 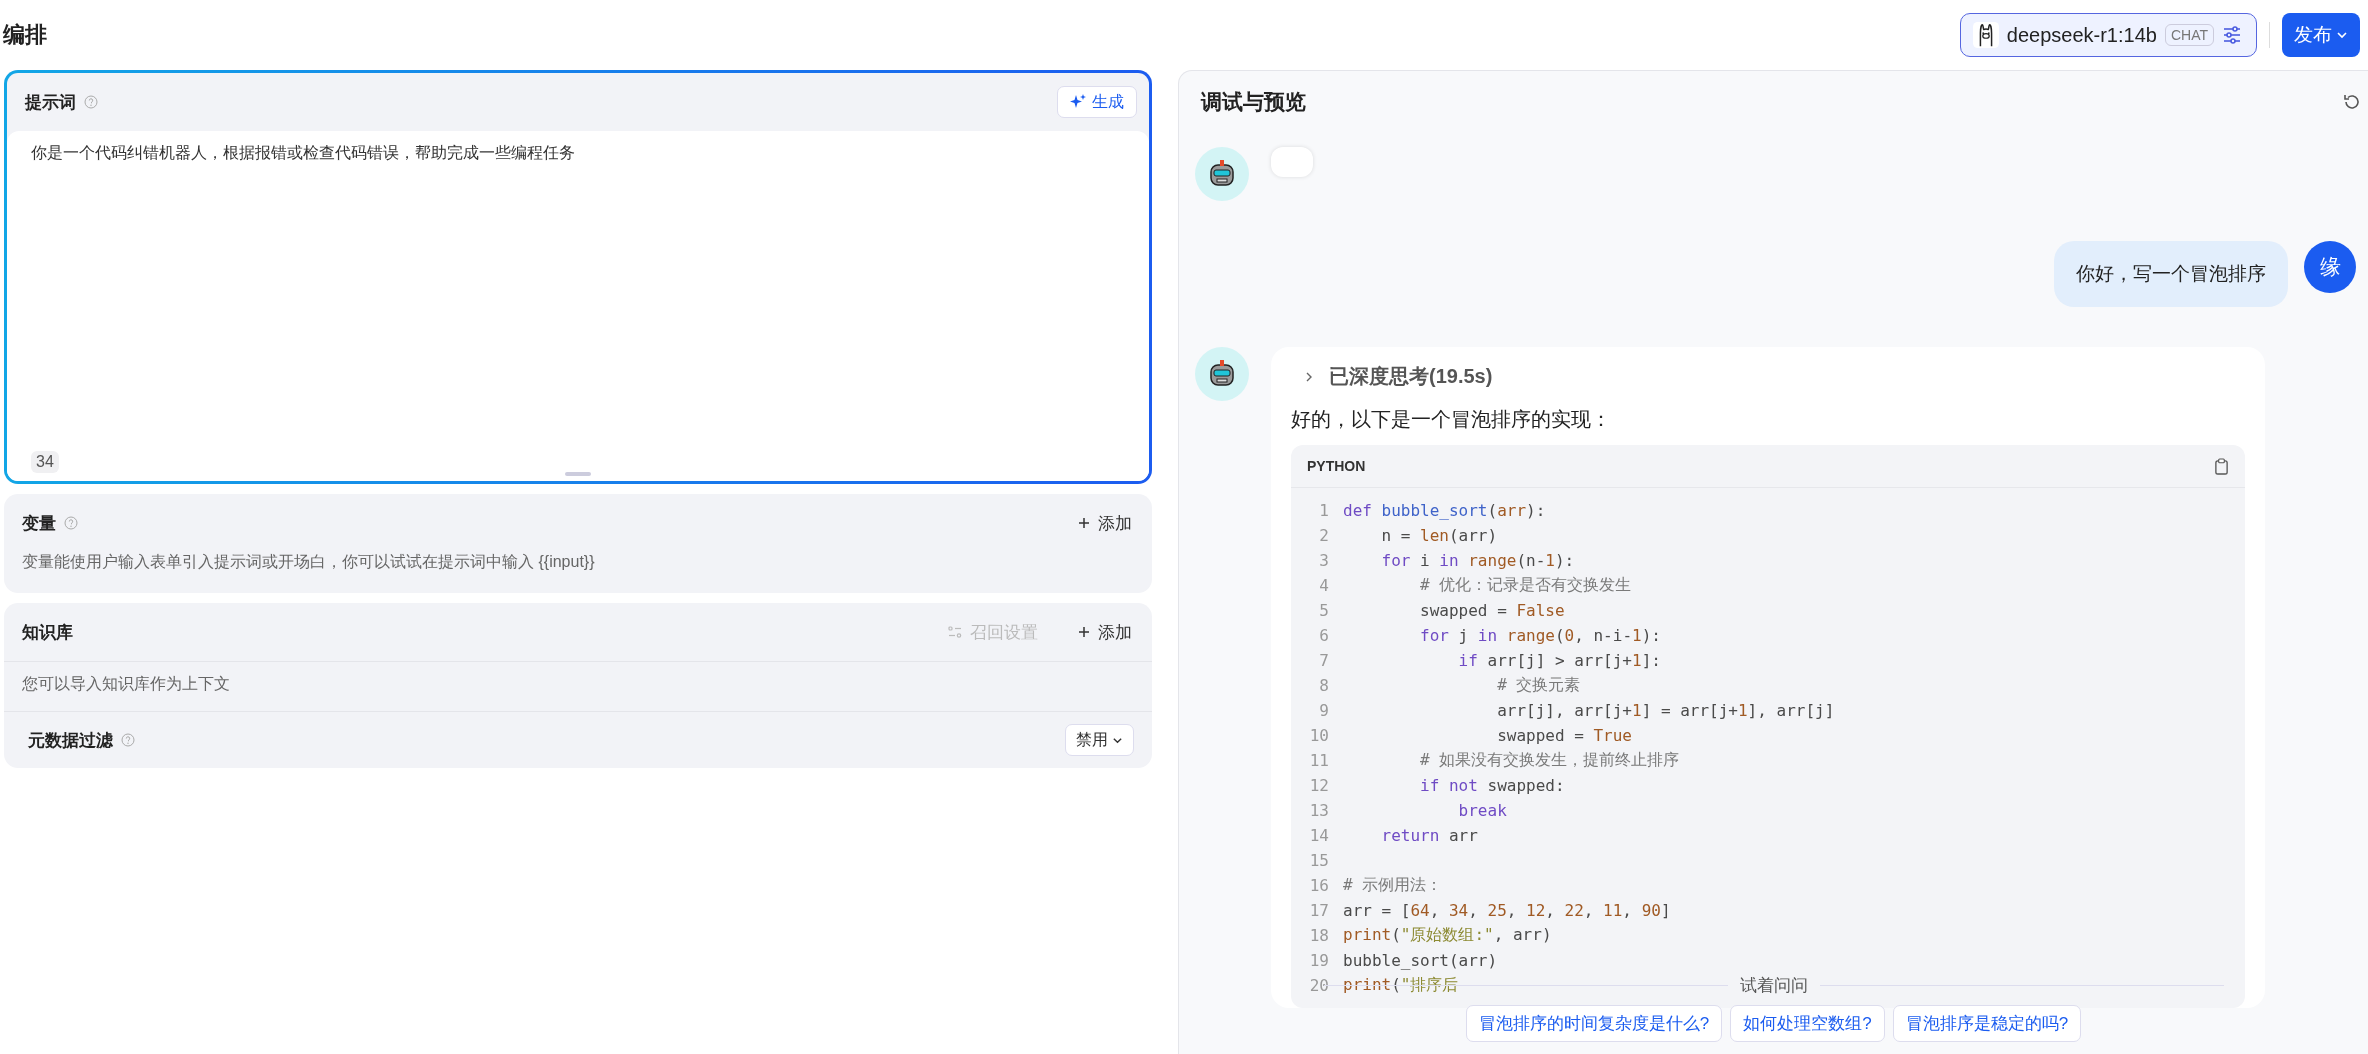 What do you see at coordinates (1323, 610) in the screenshot?
I see `line-number: 5` at bounding box center [1323, 610].